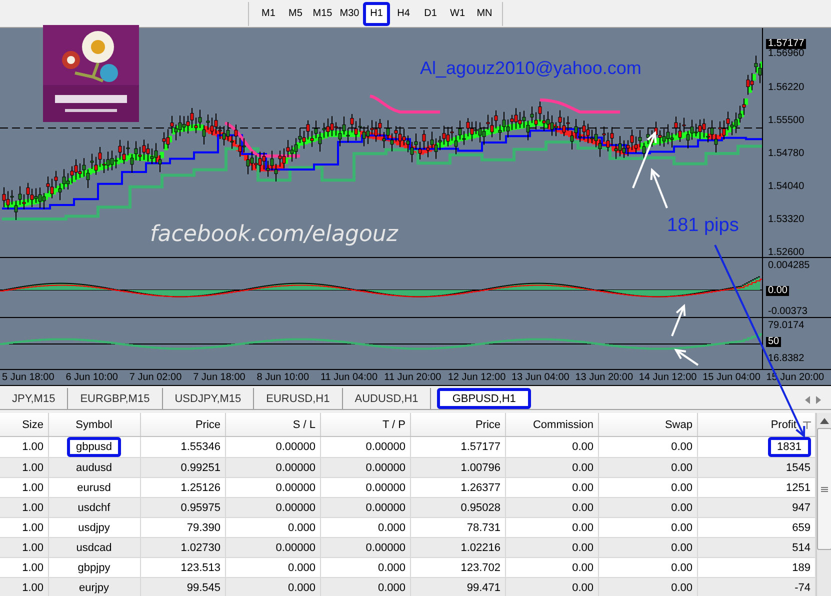  Describe the element at coordinates (283, 377) in the screenshot. I see `time-label: 8 Jun 10:00` at that location.